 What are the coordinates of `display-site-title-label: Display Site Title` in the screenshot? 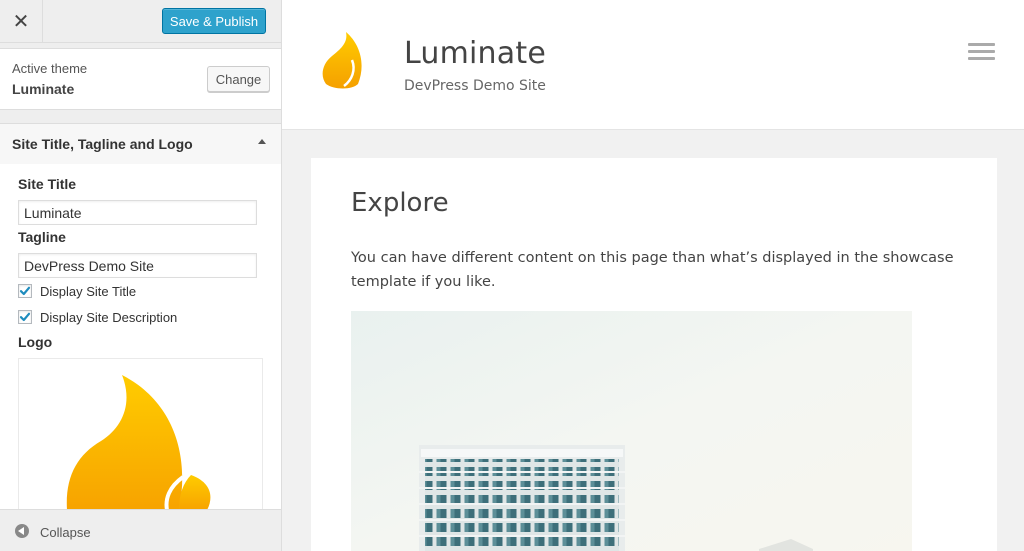 It's located at (88, 291).